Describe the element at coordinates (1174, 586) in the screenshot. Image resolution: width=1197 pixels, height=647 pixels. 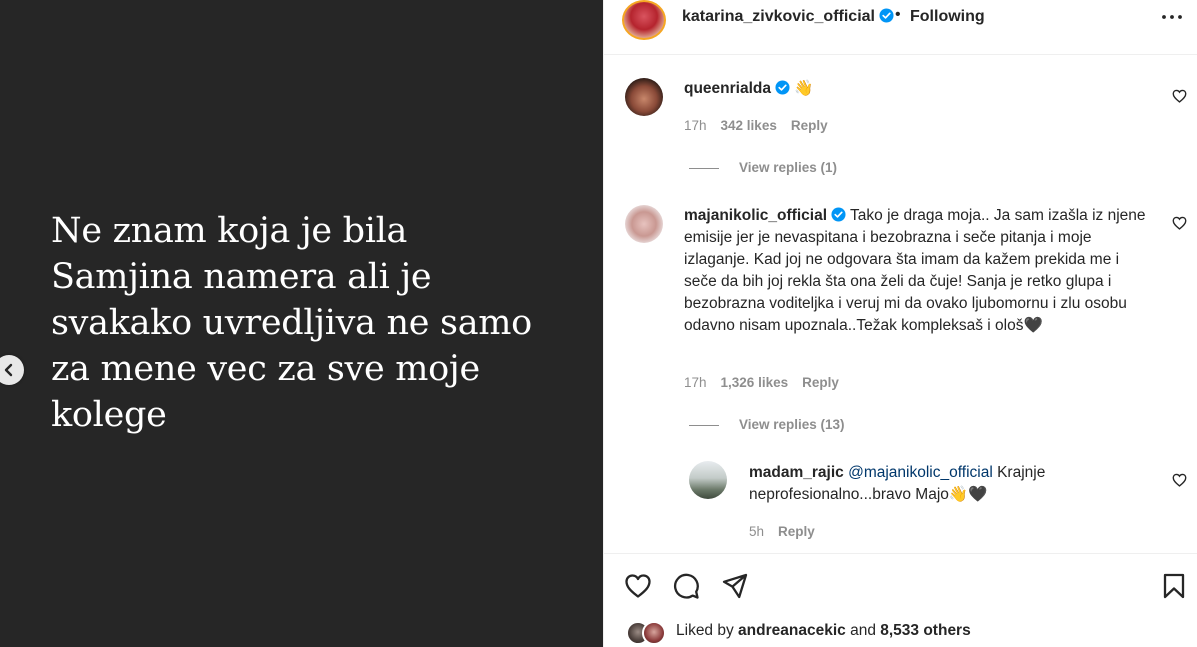
I see `bookmark-icon` at that location.